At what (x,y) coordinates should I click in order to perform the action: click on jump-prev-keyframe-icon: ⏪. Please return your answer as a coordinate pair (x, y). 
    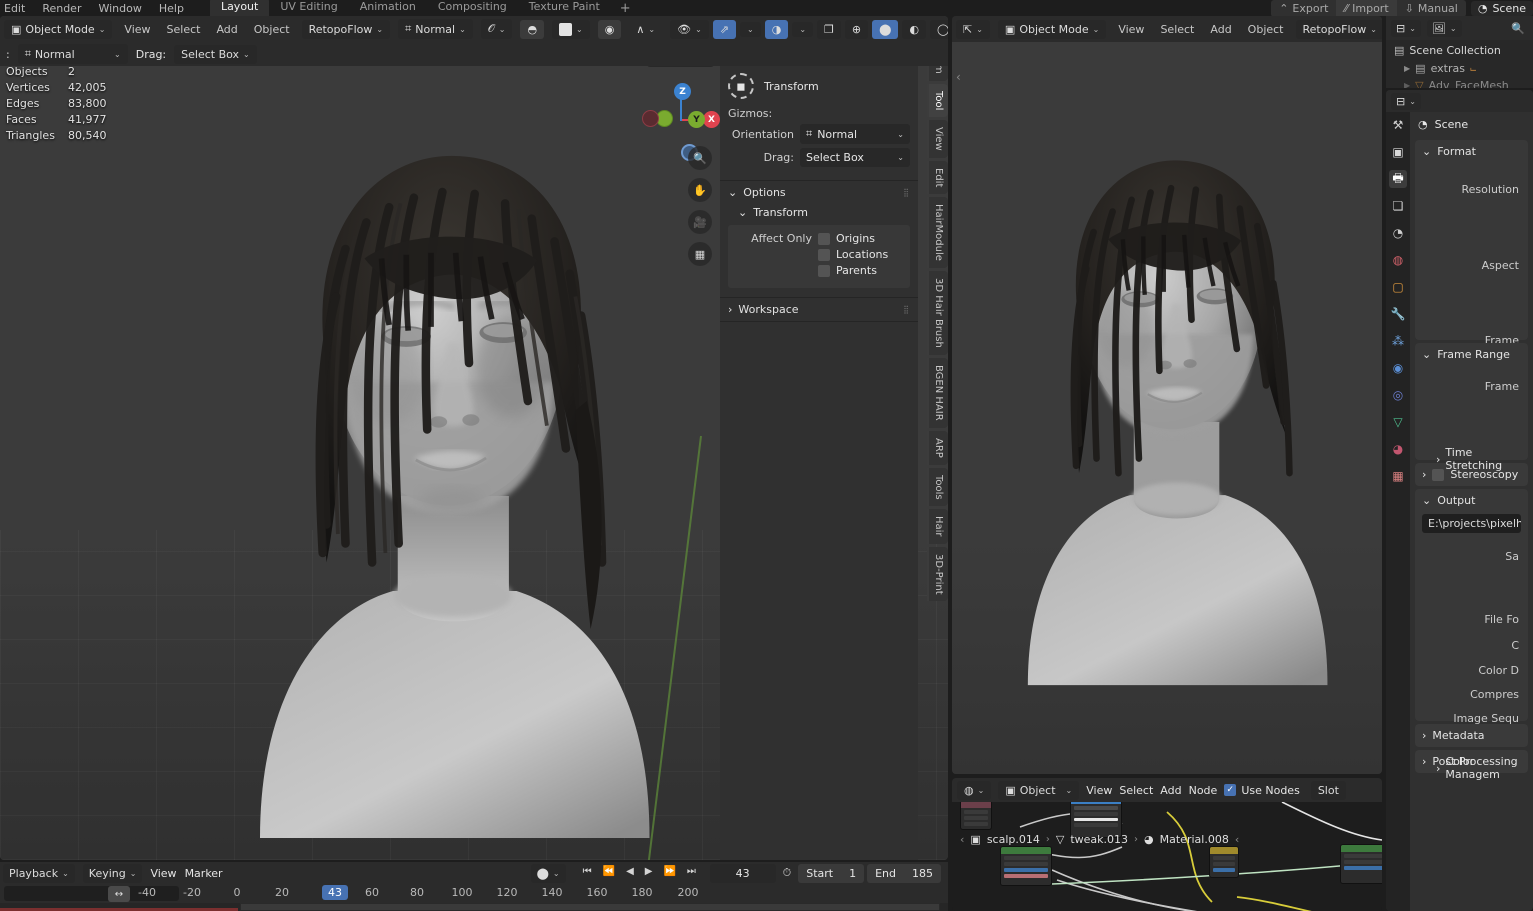
    Looking at the image, I should click on (609, 873).